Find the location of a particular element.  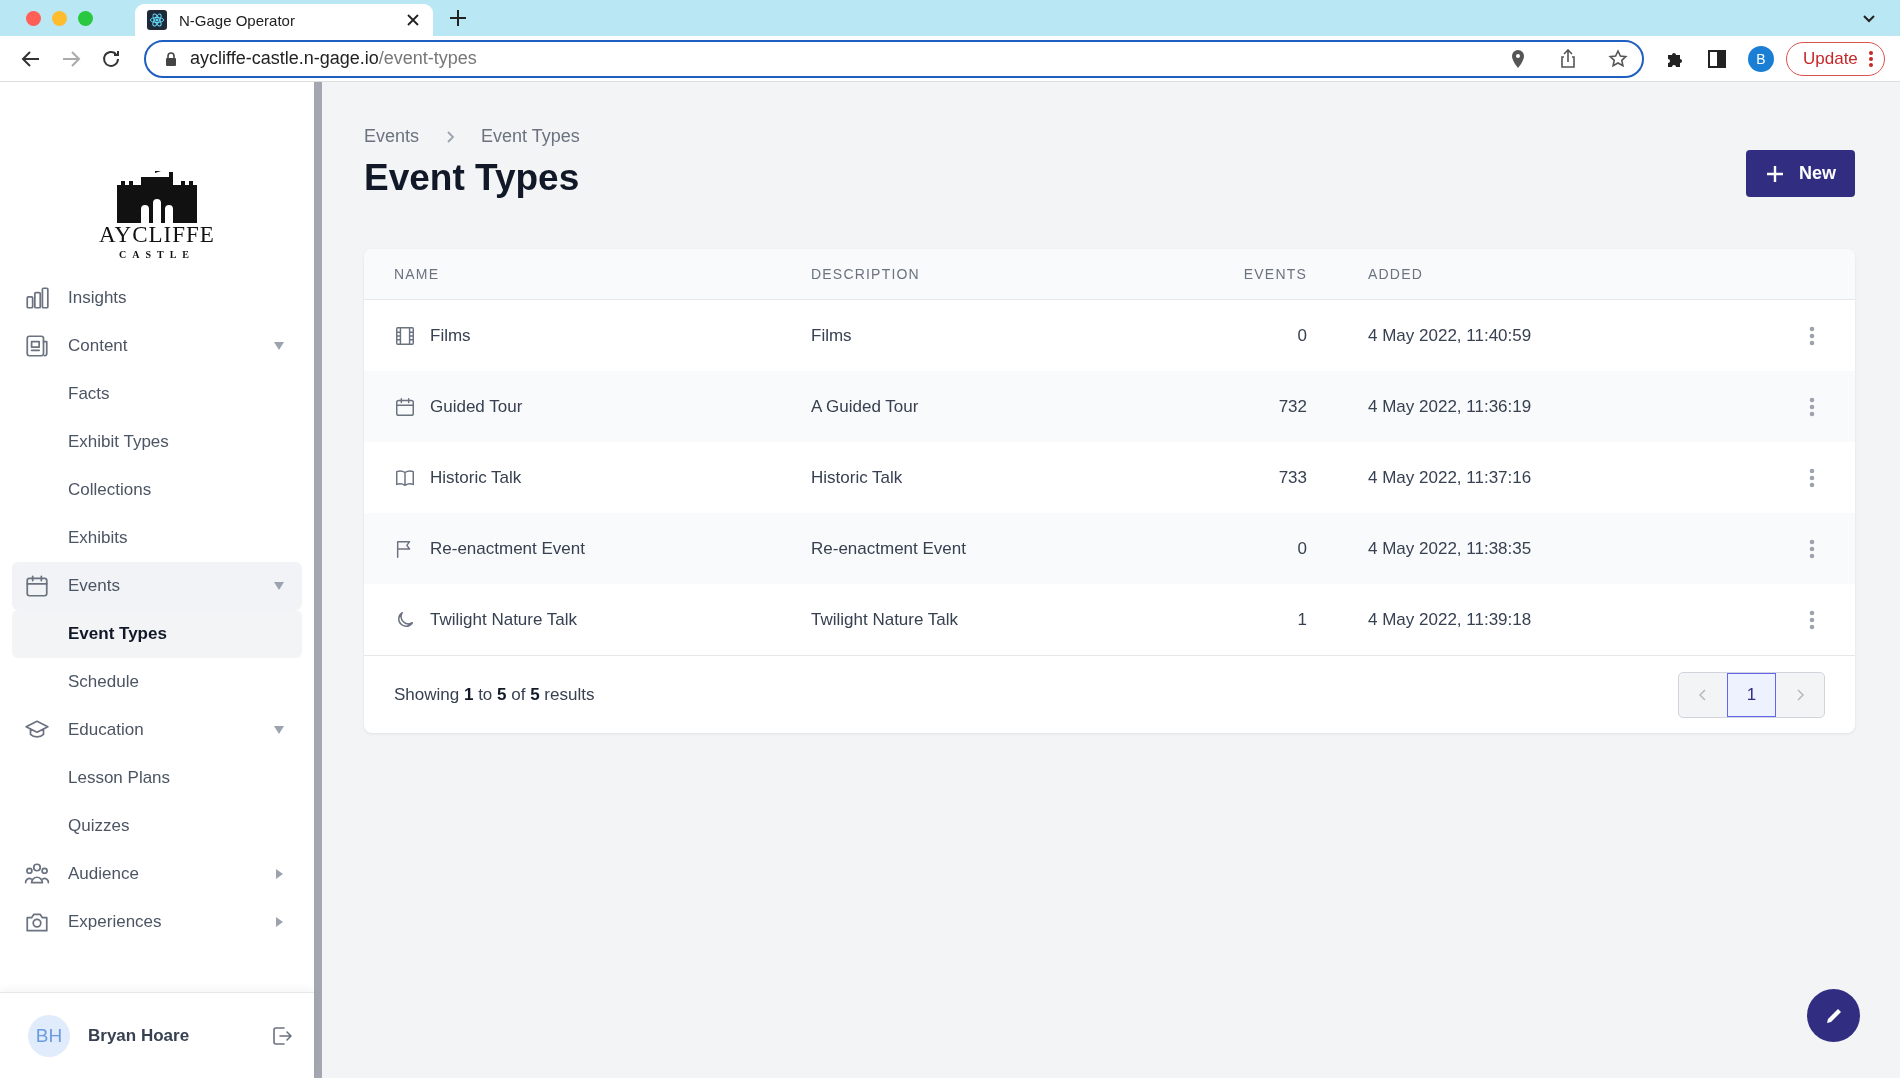

sidebar-subitem: Exhibits is located at coordinates (157, 538).